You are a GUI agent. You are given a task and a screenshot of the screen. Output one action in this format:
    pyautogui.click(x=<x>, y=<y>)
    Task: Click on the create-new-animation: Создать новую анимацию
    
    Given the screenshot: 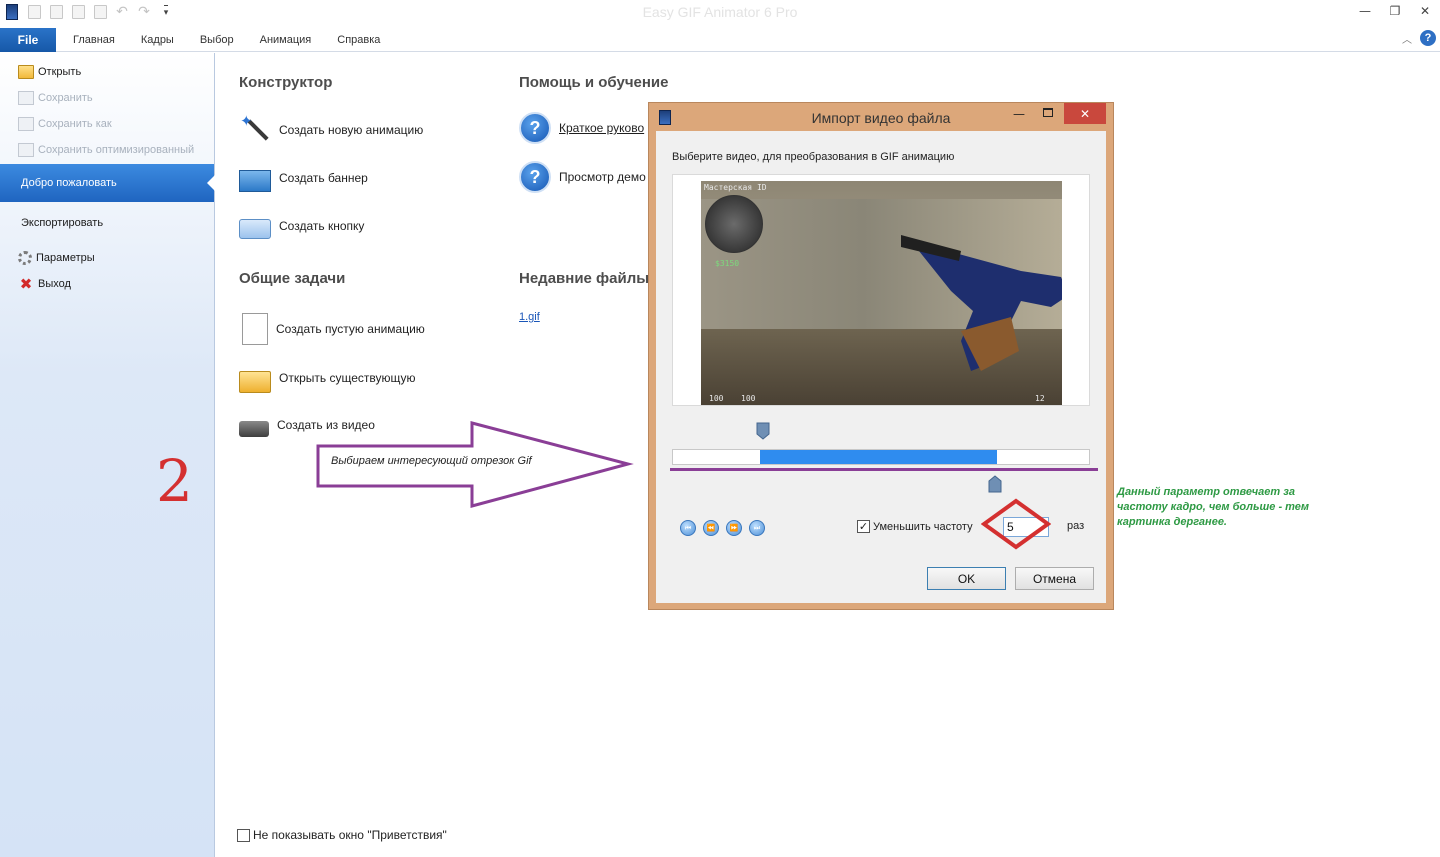 What is the action you would take?
    pyautogui.click(x=331, y=129)
    